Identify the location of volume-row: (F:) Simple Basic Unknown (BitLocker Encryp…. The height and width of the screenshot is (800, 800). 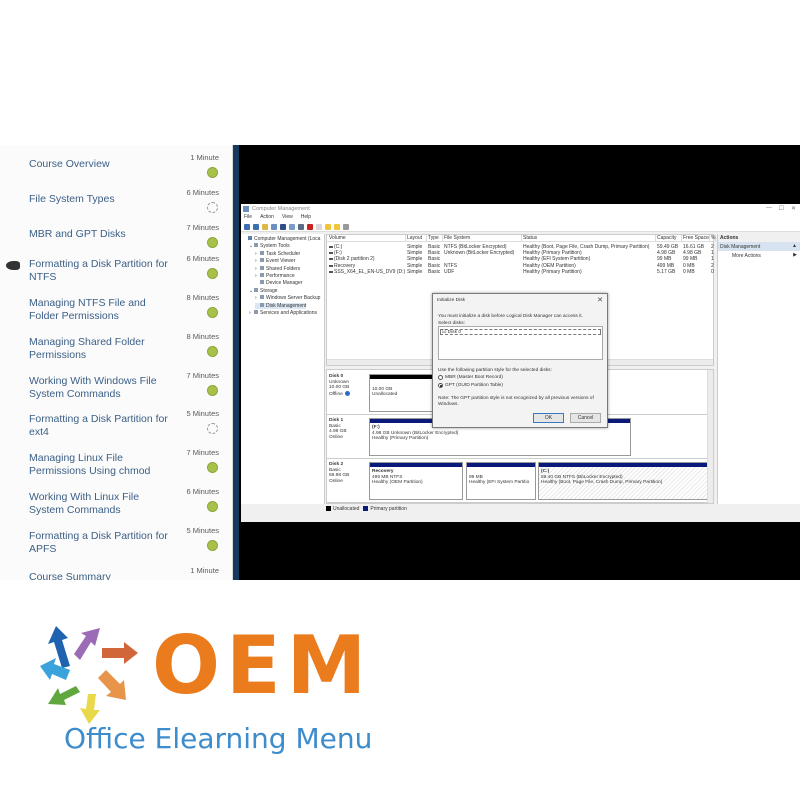
(520, 253).